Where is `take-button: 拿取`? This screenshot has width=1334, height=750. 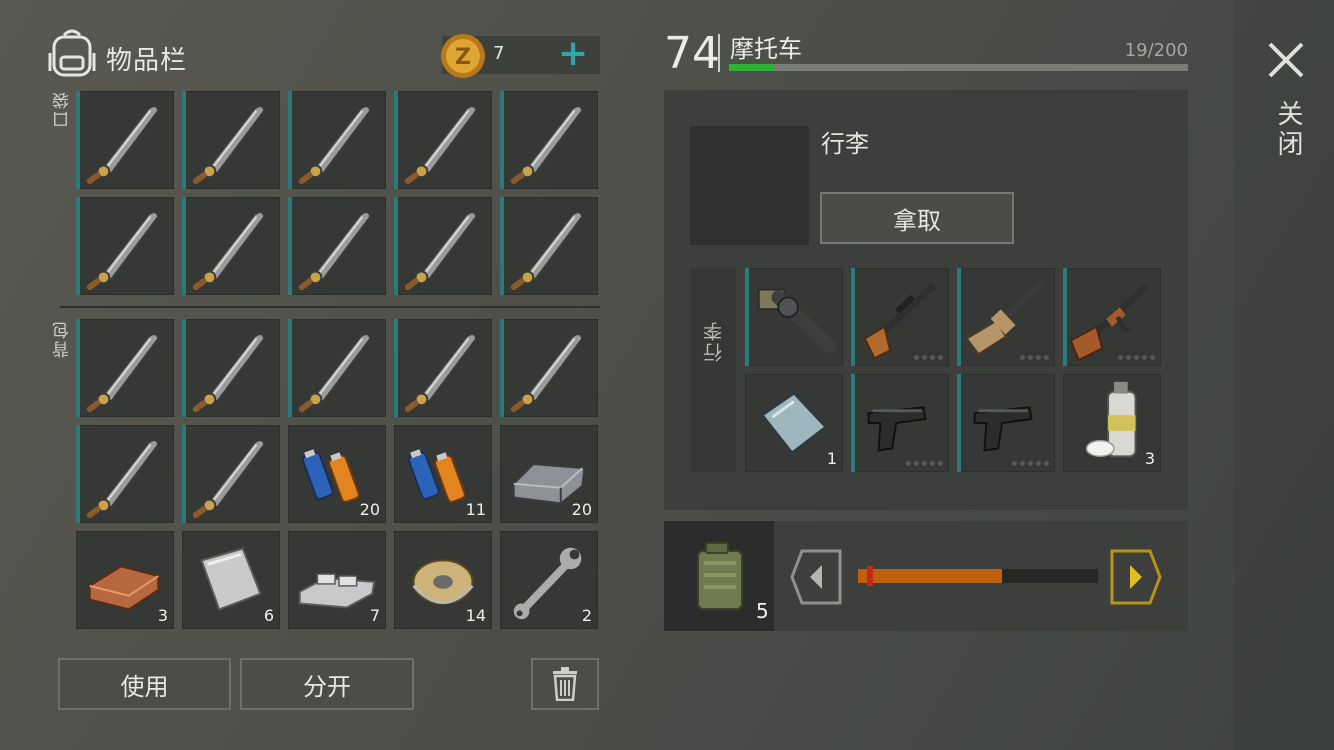 take-button: 拿取 is located at coordinates (917, 218).